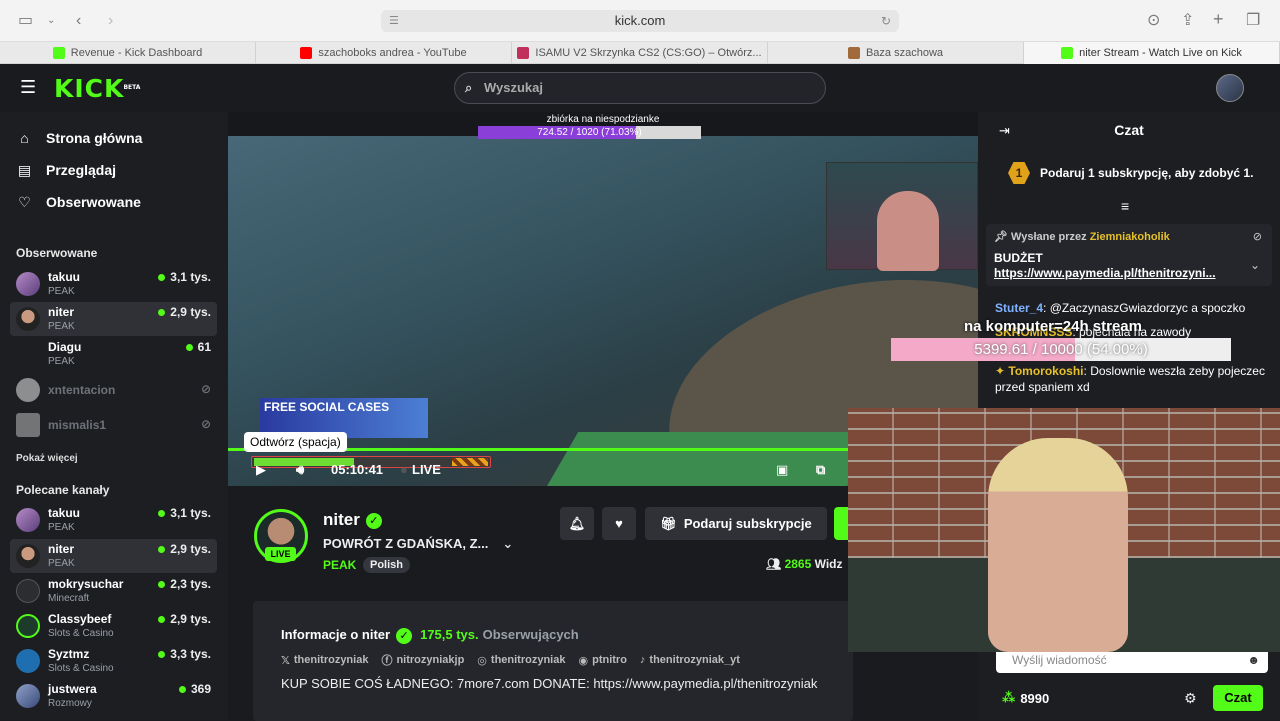  What do you see at coordinates (736, 523) in the screenshot?
I see `gift-sub-button: 🎁︎ Podaruj subskrypcje` at bounding box center [736, 523].